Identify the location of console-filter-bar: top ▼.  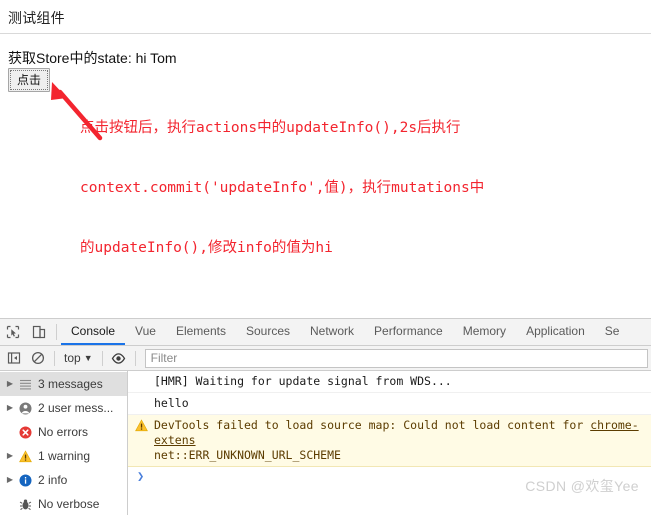
(325, 358).